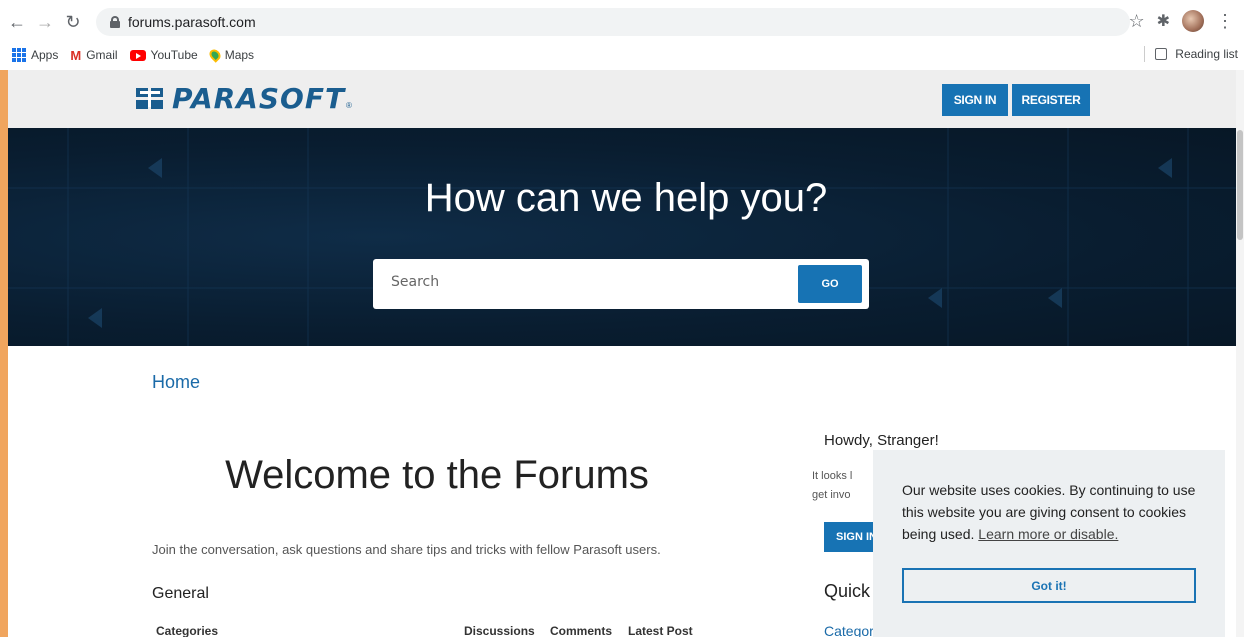 This screenshot has width=1244, height=637. Describe the element at coordinates (499, 630) in the screenshot. I see `column-header-discussions: Discussions` at that location.